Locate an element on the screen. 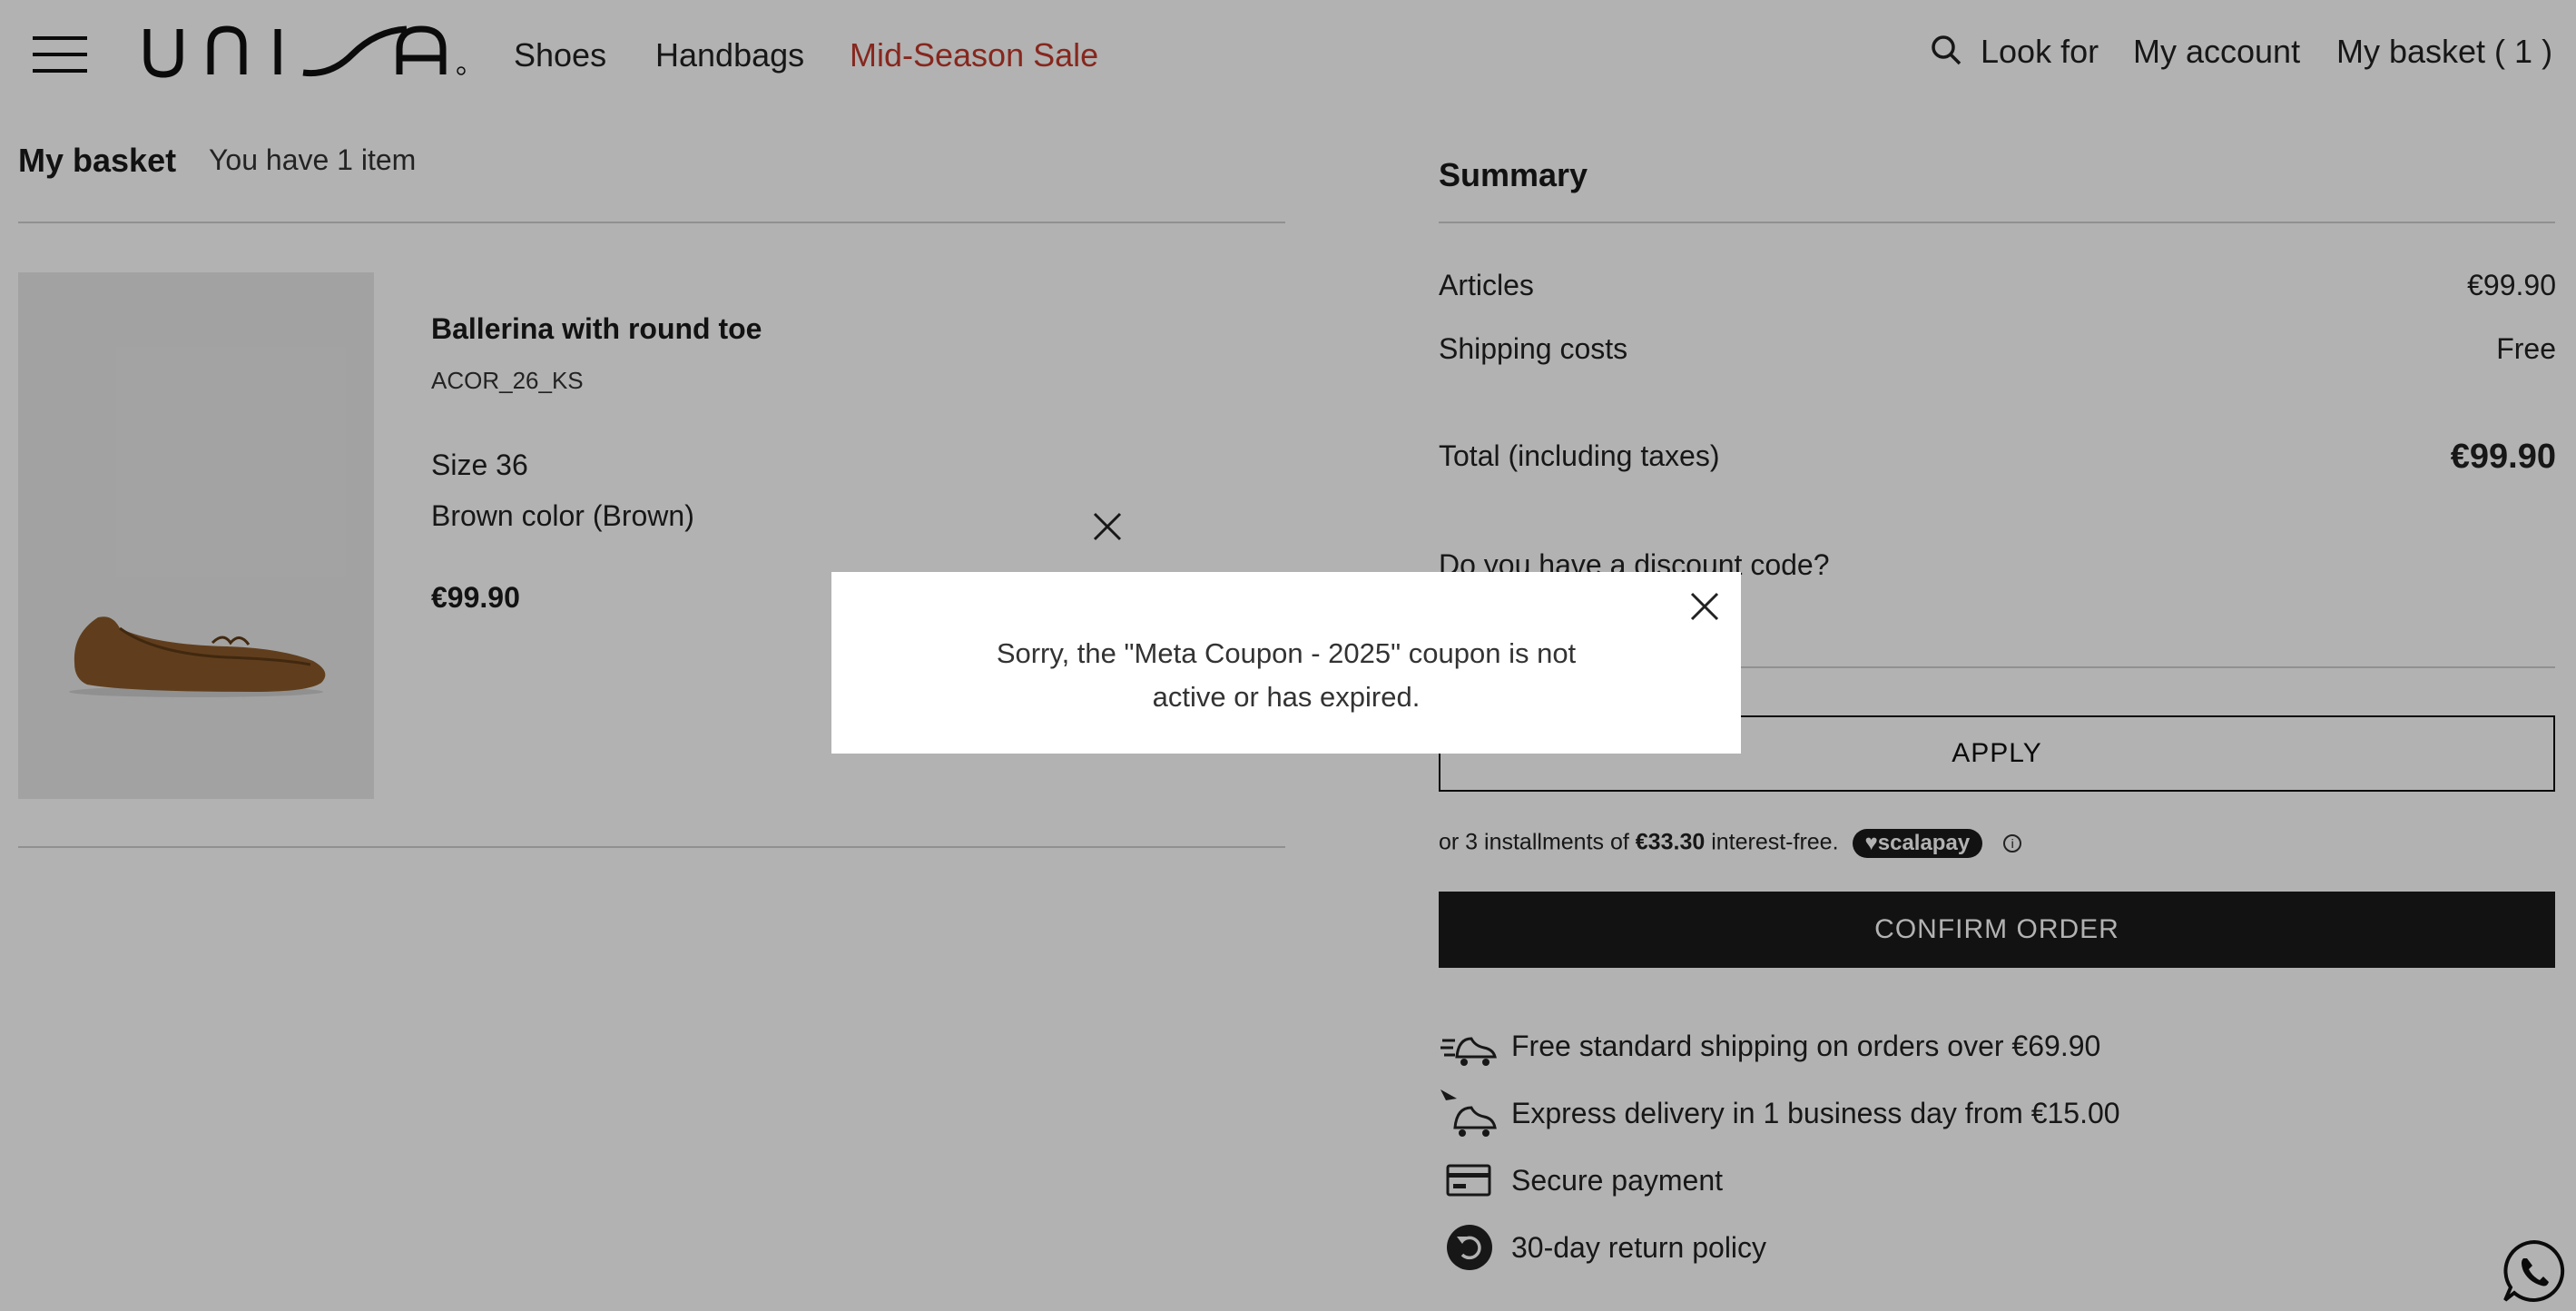 The height and width of the screenshot is (1311, 2576). modal-close-button is located at coordinates (1704, 606).